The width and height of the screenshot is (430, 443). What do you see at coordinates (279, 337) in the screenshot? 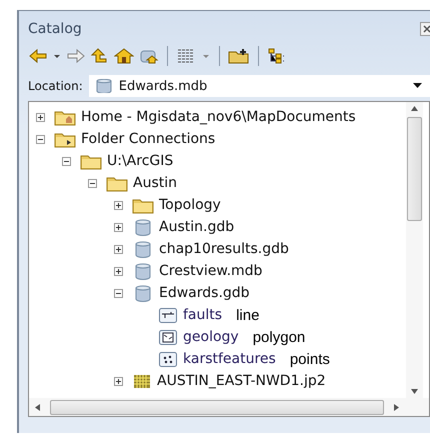
I see `annotation-text: polygon` at bounding box center [279, 337].